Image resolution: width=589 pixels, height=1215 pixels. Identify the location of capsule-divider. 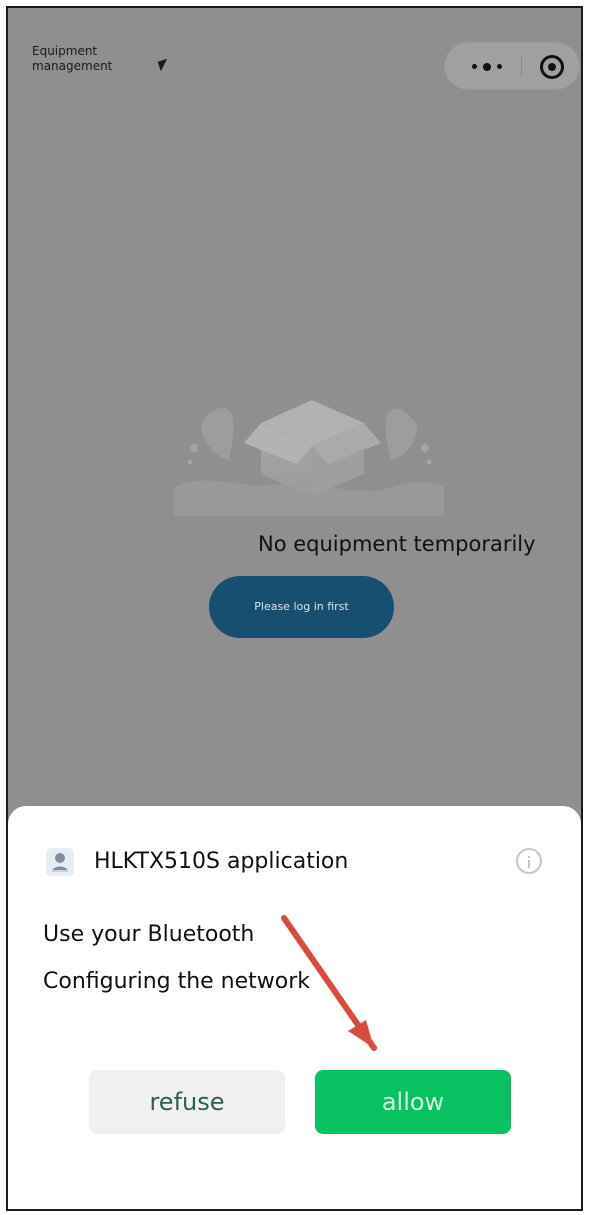
(521, 66).